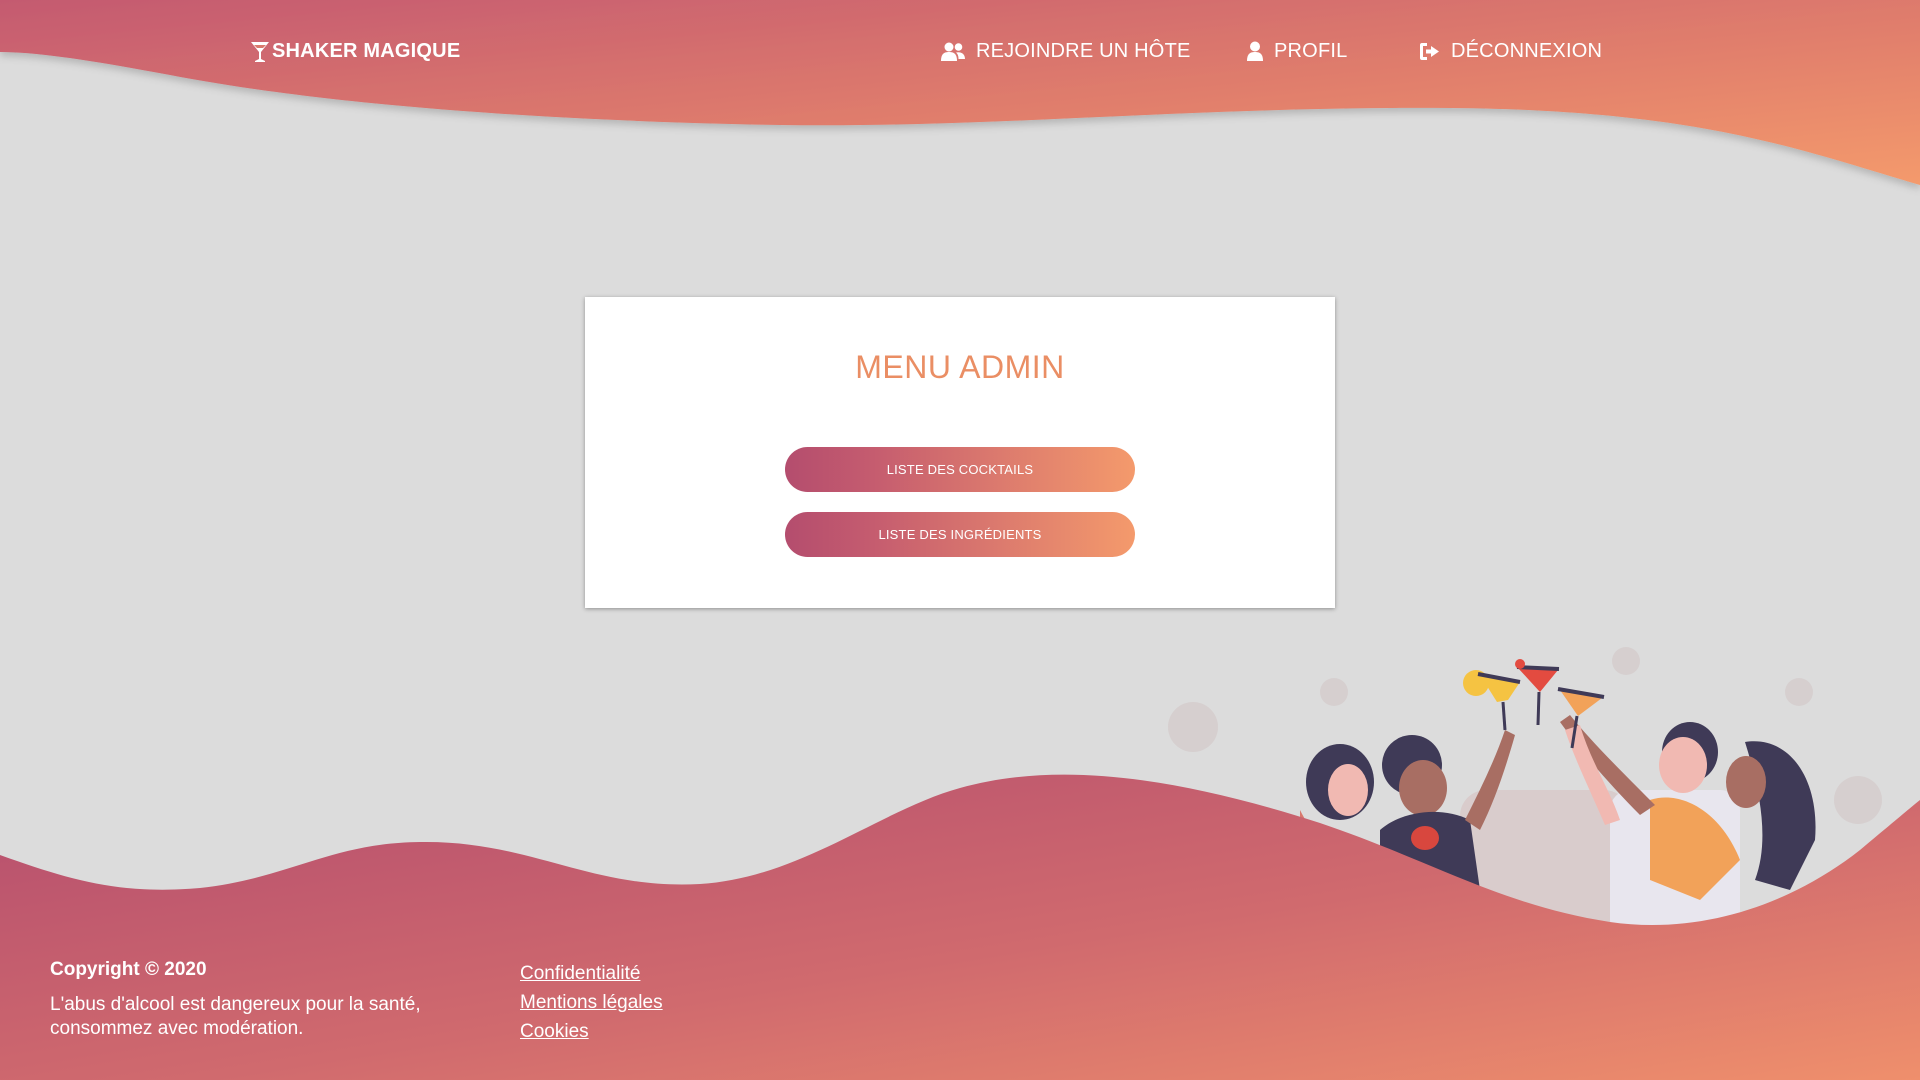 Image resolution: width=1920 pixels, height=1080 pixels. I want to click on top-navigation: SHAKER MAGIQUE REJOINDRE UN HÔTE PROFIL, so click(960, 54).